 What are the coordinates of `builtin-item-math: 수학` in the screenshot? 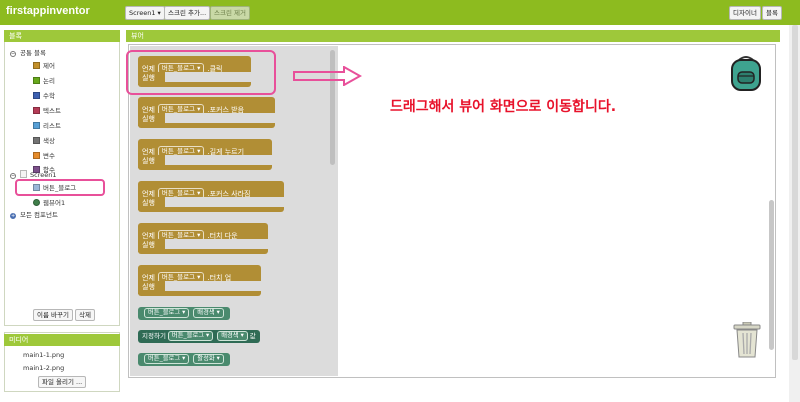 It's located at (44, 96).